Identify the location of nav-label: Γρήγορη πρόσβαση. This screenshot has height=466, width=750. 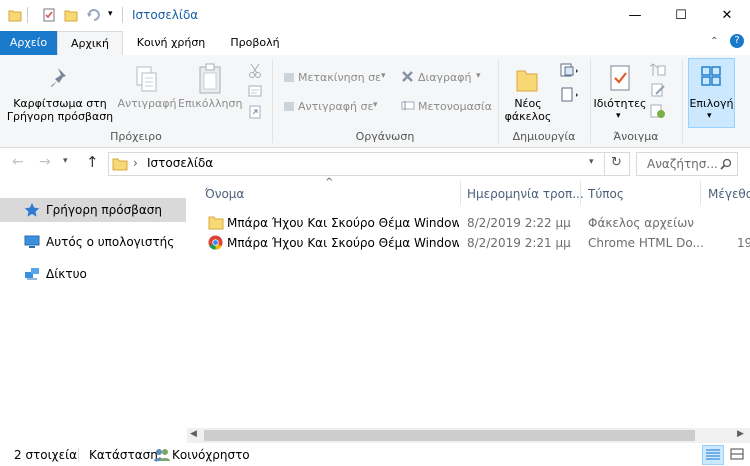
(104, 210).